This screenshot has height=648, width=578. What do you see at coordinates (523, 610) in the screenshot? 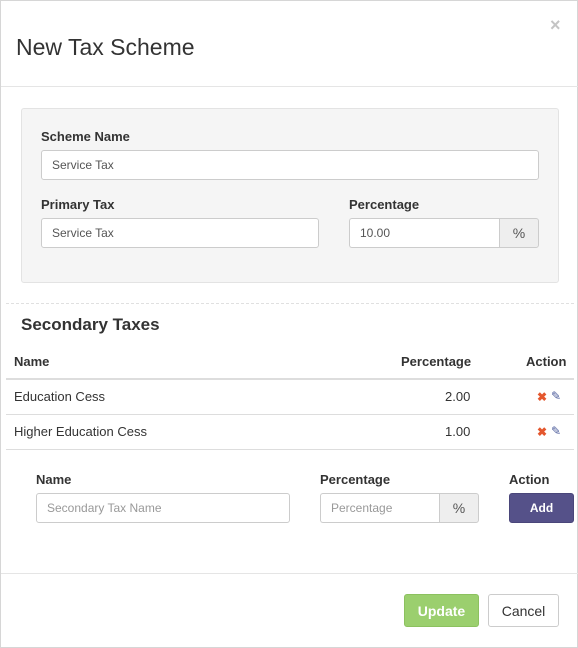
I see `cancel-button: Cancel` at bounding box center [523, 610].